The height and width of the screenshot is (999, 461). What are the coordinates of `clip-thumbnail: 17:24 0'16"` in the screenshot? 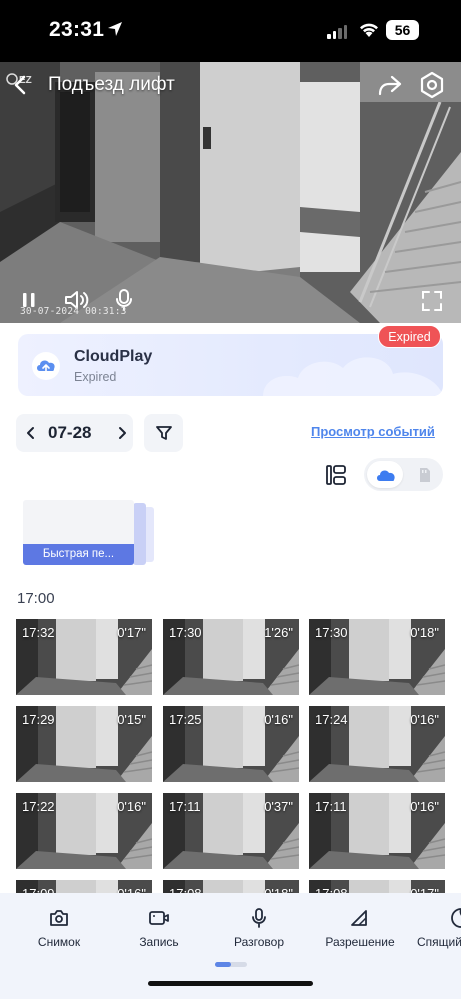 It's located at (377, 744).